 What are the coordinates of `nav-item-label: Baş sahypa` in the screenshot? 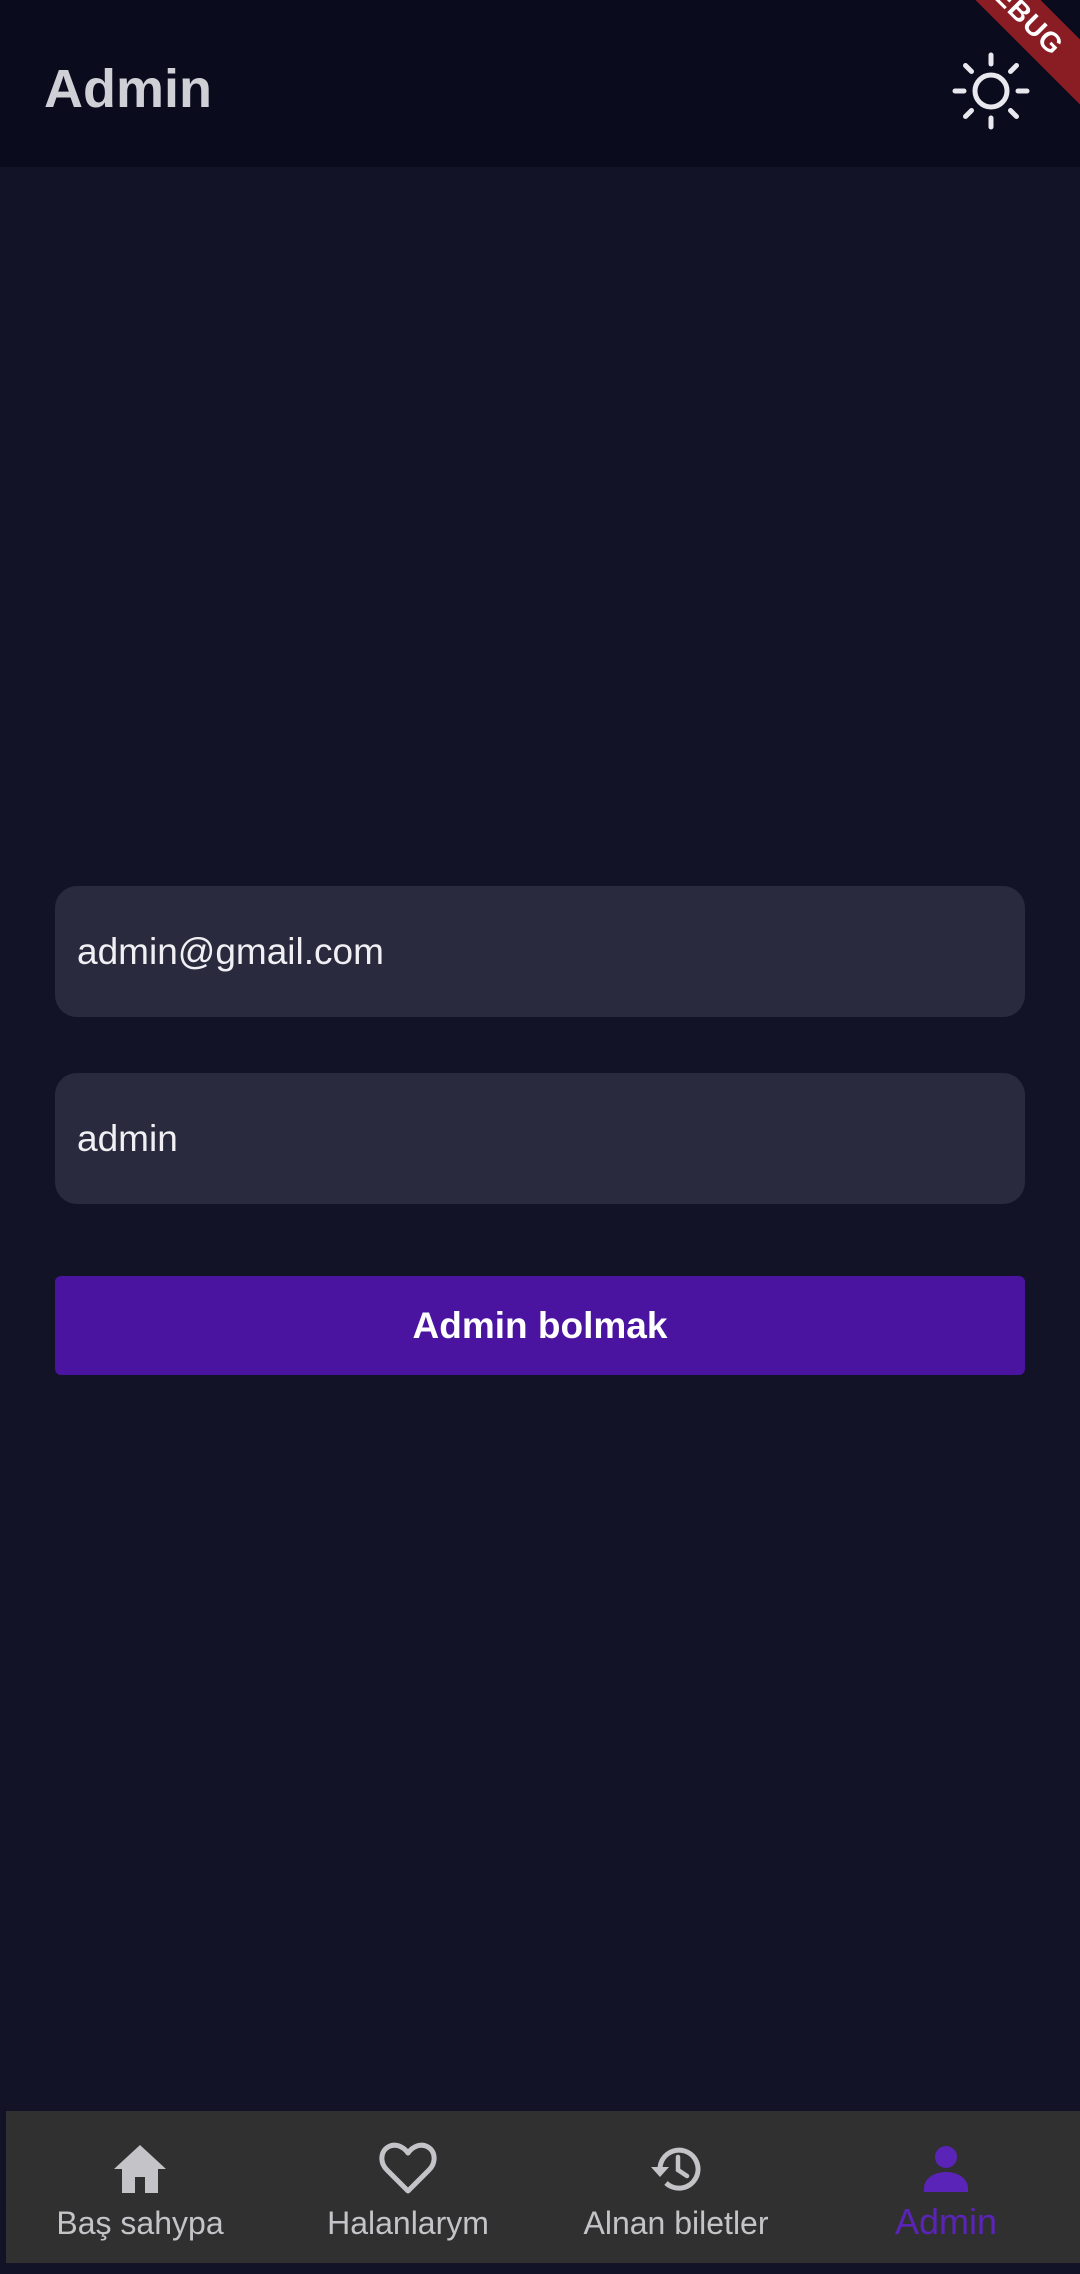 It's located at (140, 2223).